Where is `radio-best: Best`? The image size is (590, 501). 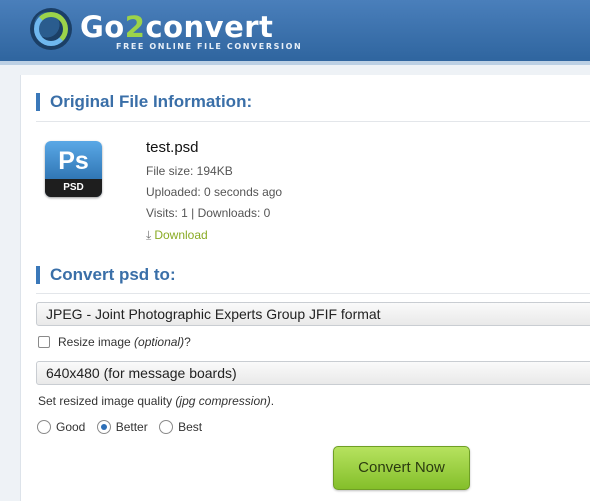
radio-best: Best is located at coordinates (180, 427).